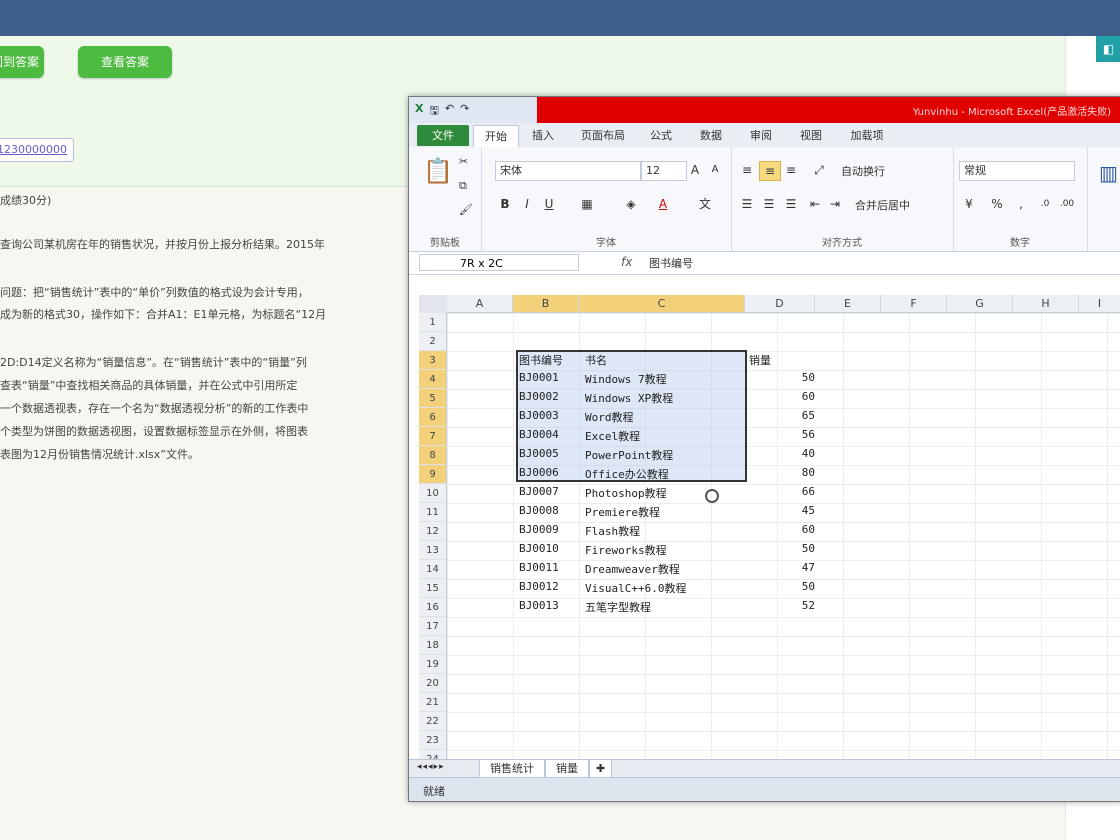 The image size is (1120, 840). What do you see at coordinates (587, 204) in the screenshot?
I see `borders-icon: ▦` at bounding box center [587, 204].